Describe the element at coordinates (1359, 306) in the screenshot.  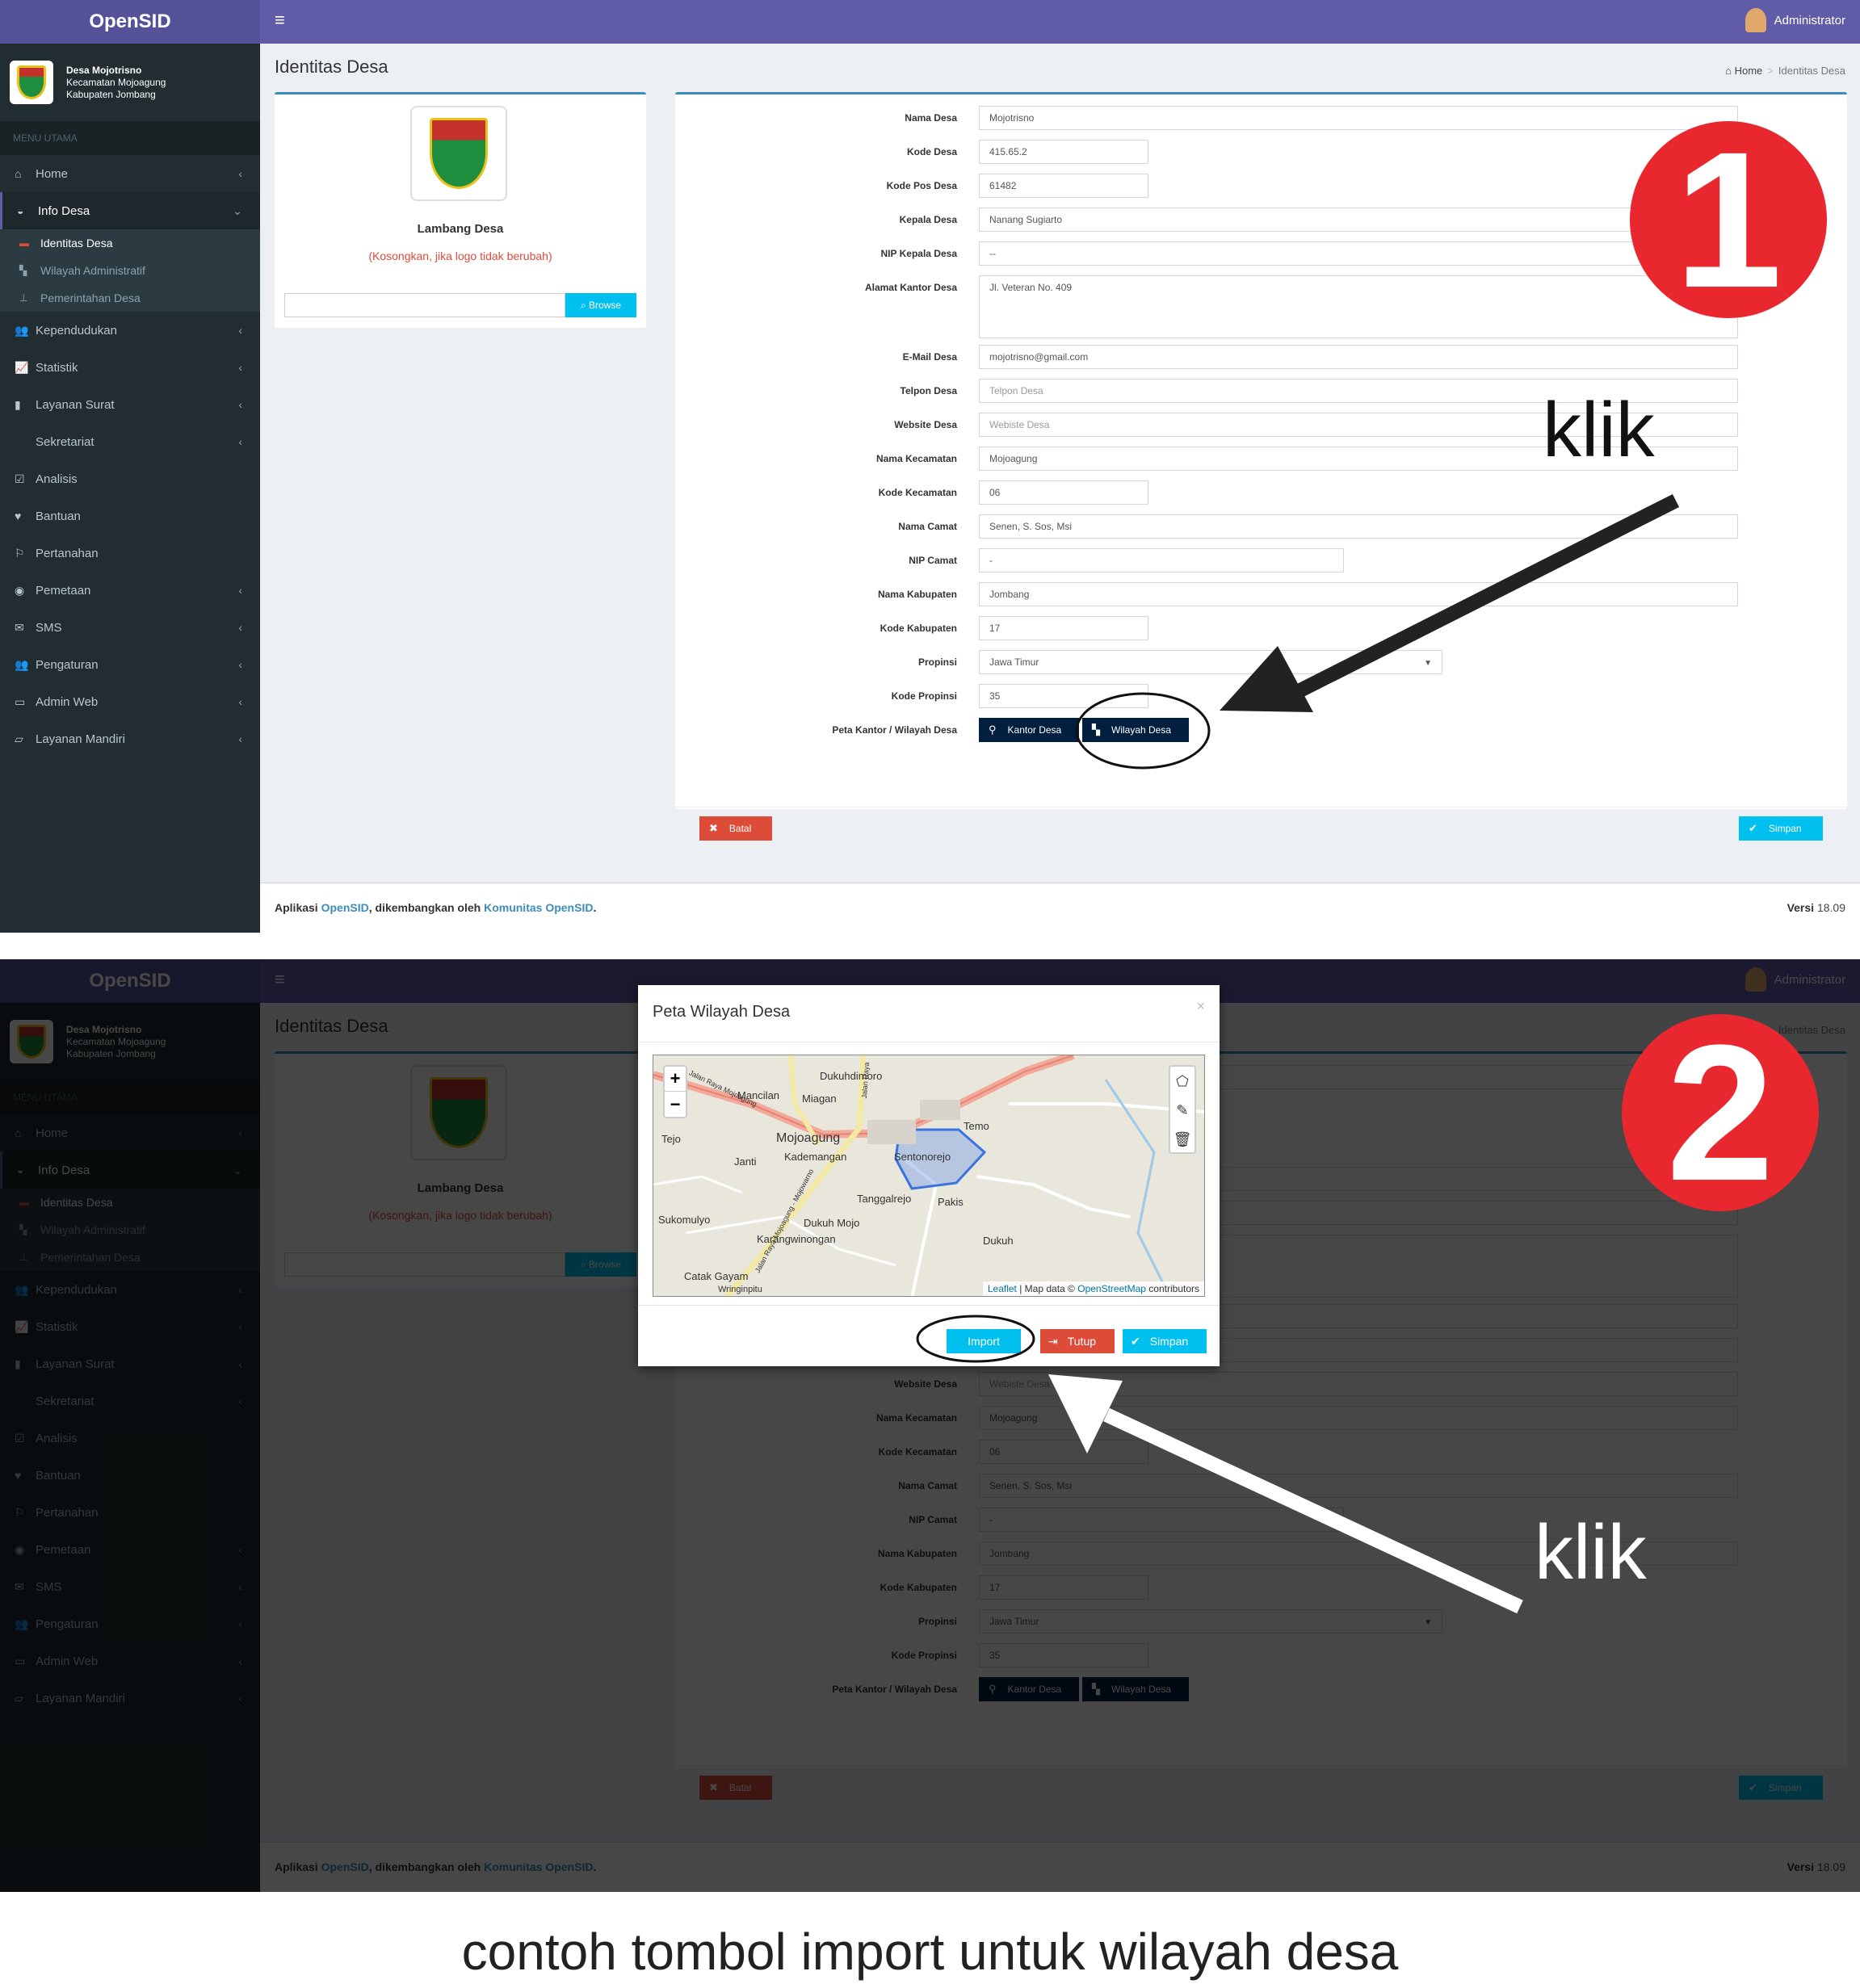
I see `alamat-kantor-textarea: Jl. Veteran No. 409` at that location.